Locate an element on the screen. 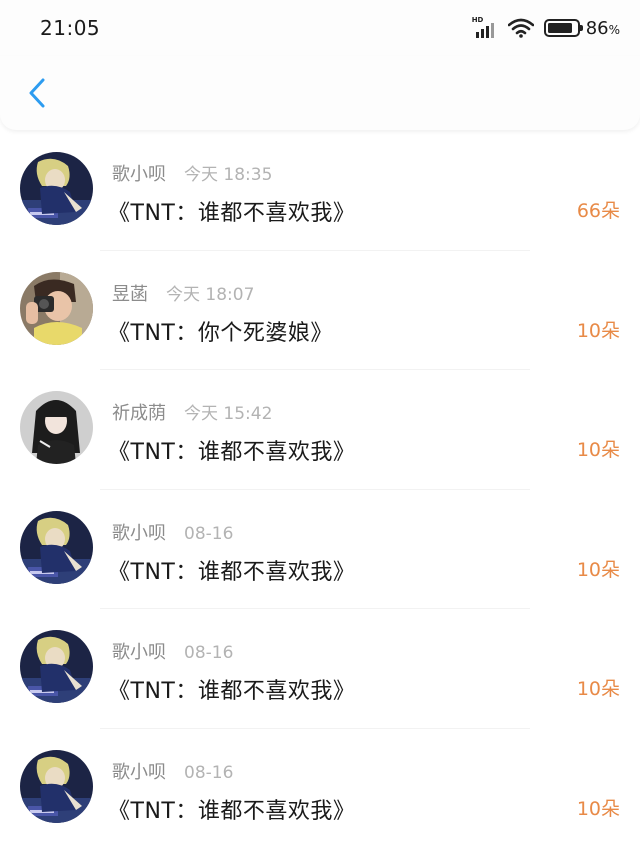 The height and width of the screenshot is (847, 640). list-item: 歌小呗今天 18:35 《TNT：谁都不喜欢我》 66朵 is located at coordinates (320, 190).